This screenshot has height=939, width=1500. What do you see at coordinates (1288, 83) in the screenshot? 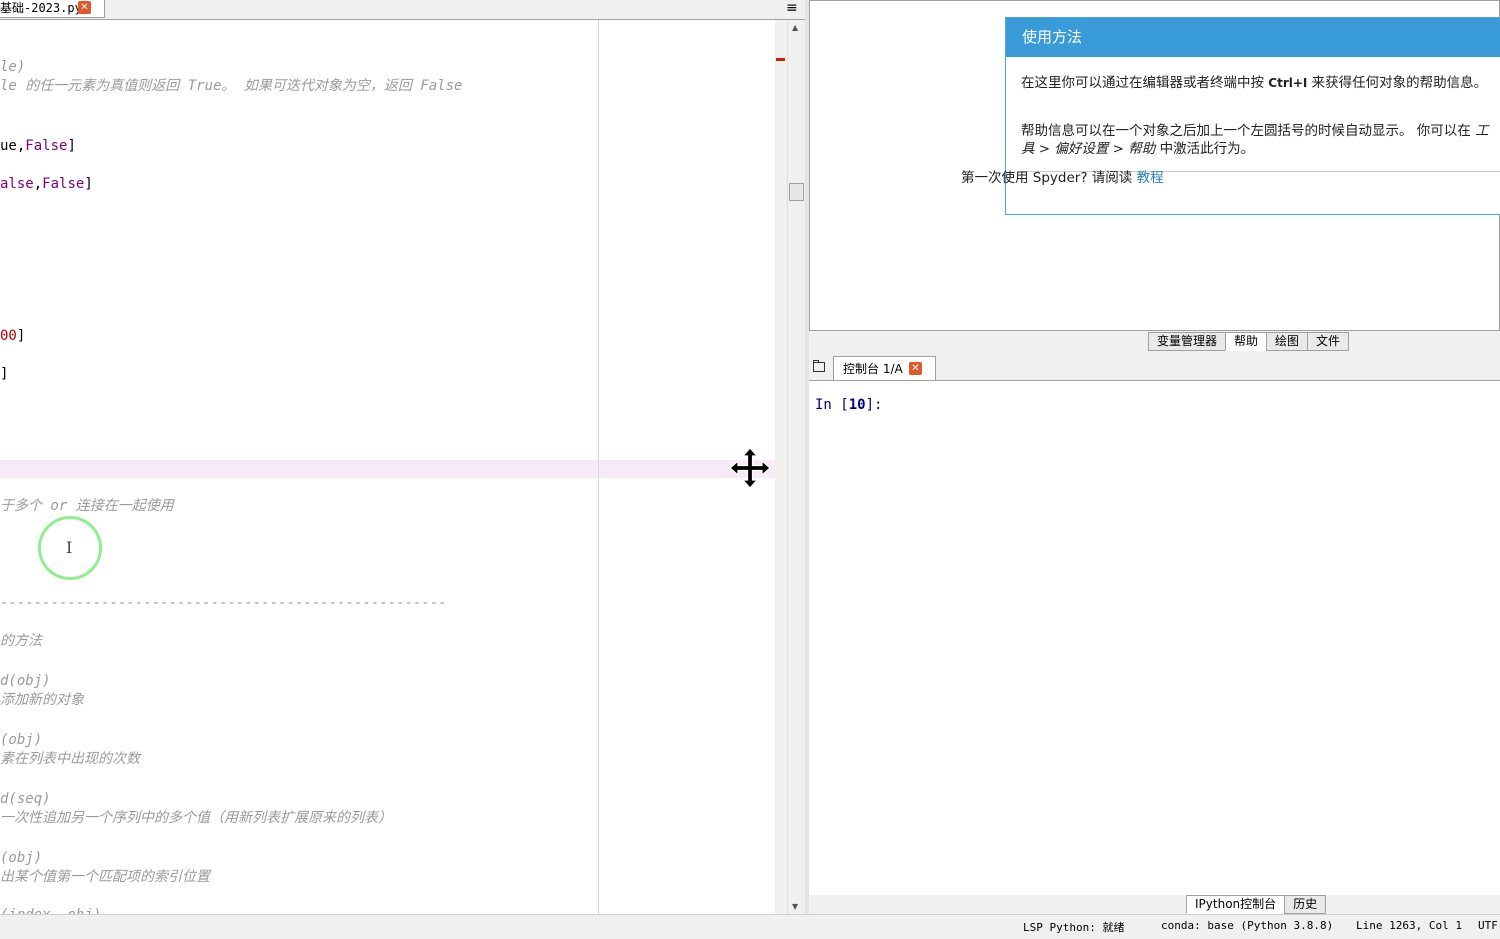
I see `shortcut-key: Ctrl+I` at bounding box center [1288, 83].